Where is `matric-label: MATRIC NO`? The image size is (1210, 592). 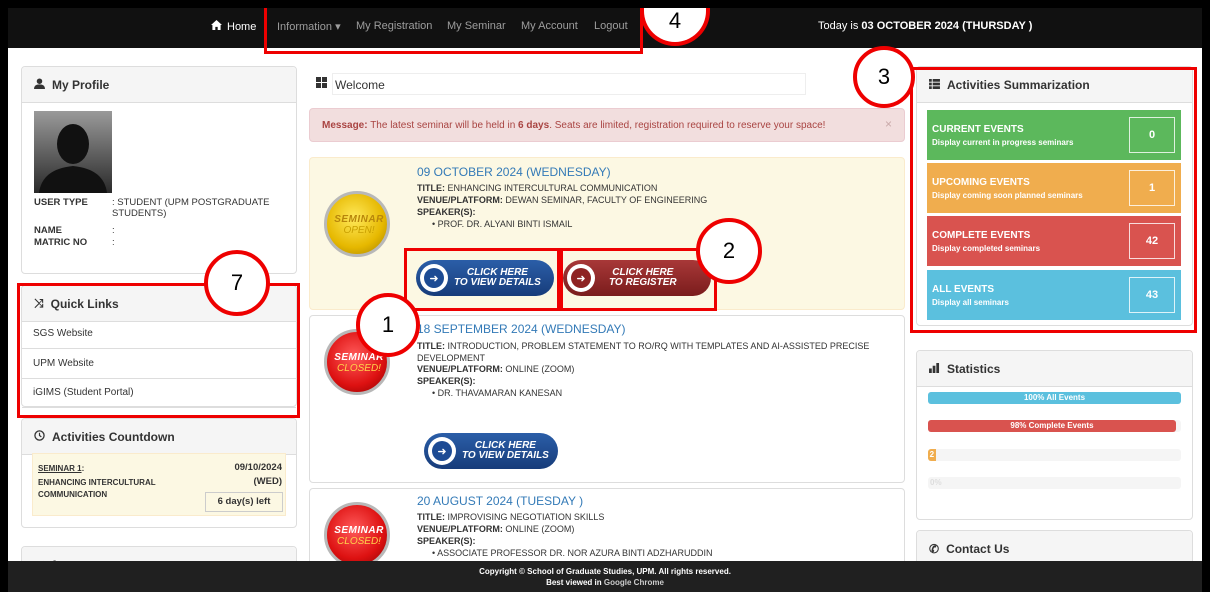 matric-label: MATRIC NO is located at coordinates (61, 242).